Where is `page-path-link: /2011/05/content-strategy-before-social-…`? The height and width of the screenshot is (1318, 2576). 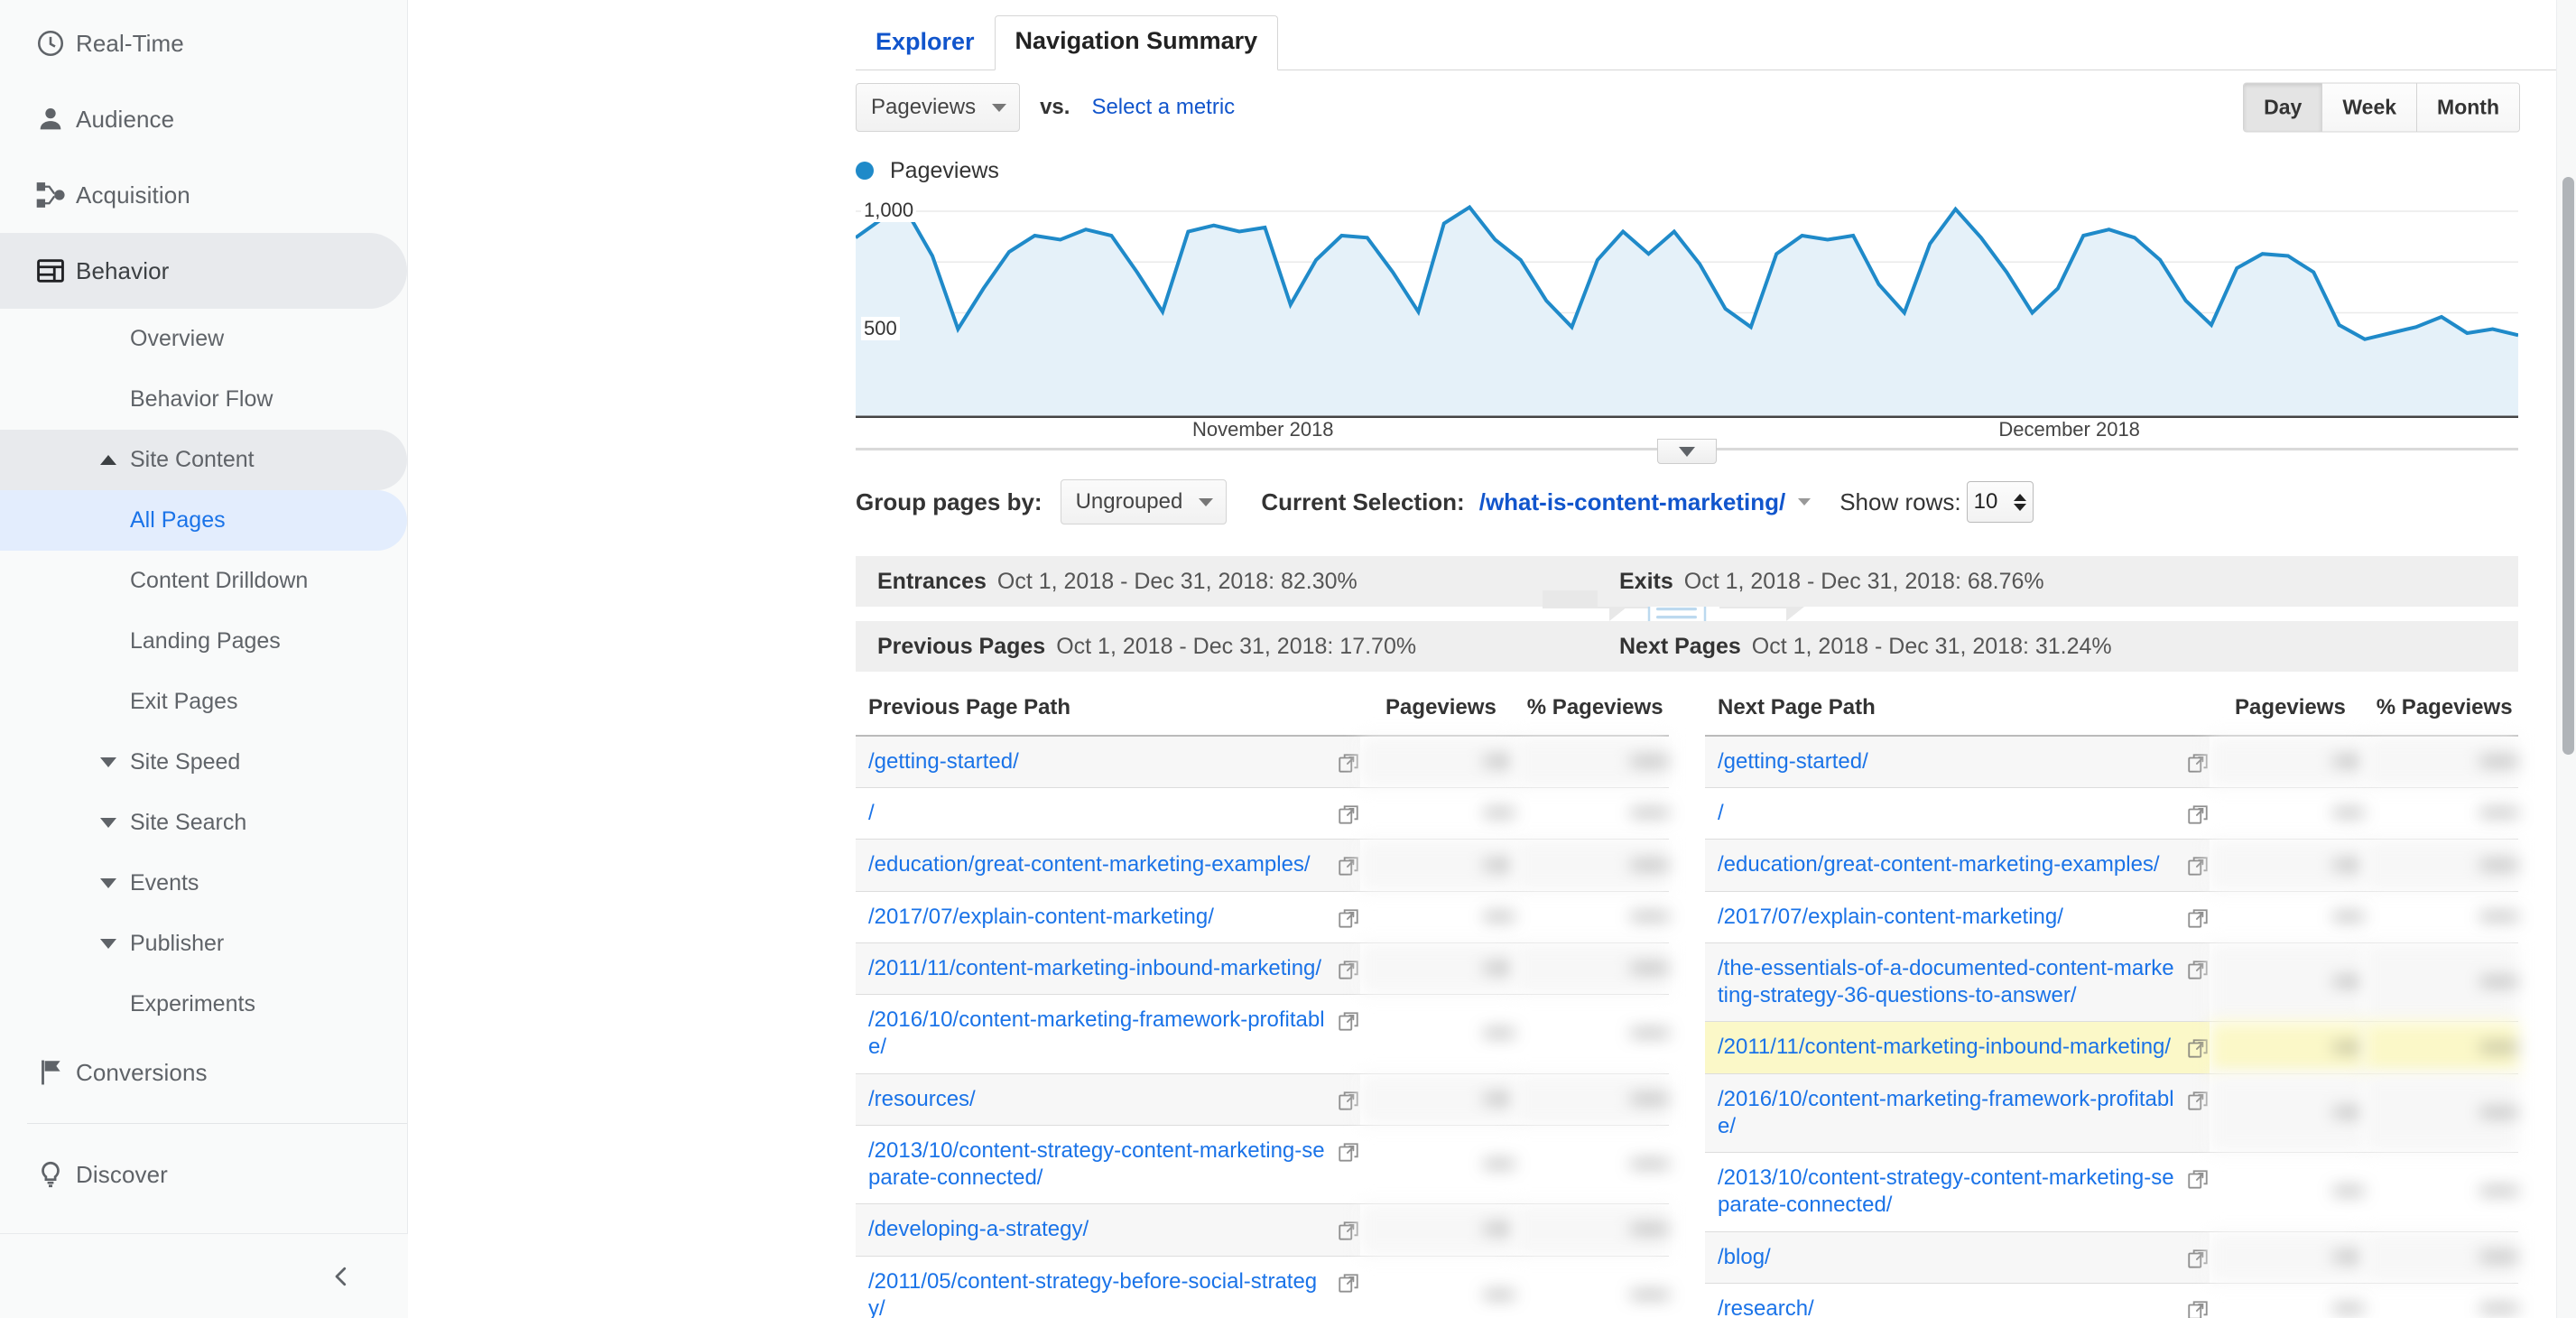
page-path-link: /2011/05/content-strategy-before-social-… is located at coordinates (1092, 1293).